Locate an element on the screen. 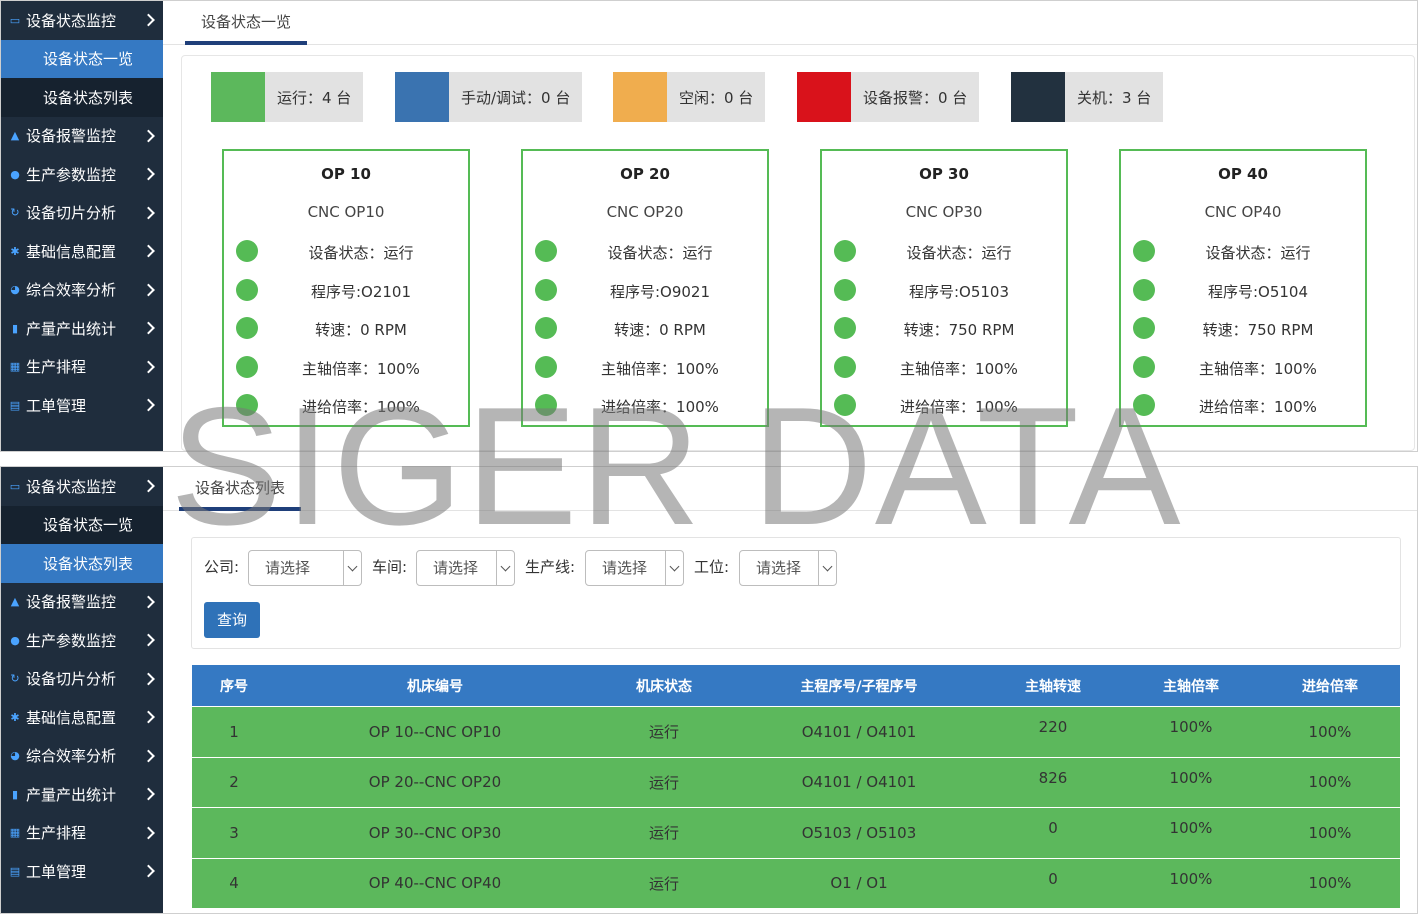  company-select: 请选择 is located at coordinates (305, 568).